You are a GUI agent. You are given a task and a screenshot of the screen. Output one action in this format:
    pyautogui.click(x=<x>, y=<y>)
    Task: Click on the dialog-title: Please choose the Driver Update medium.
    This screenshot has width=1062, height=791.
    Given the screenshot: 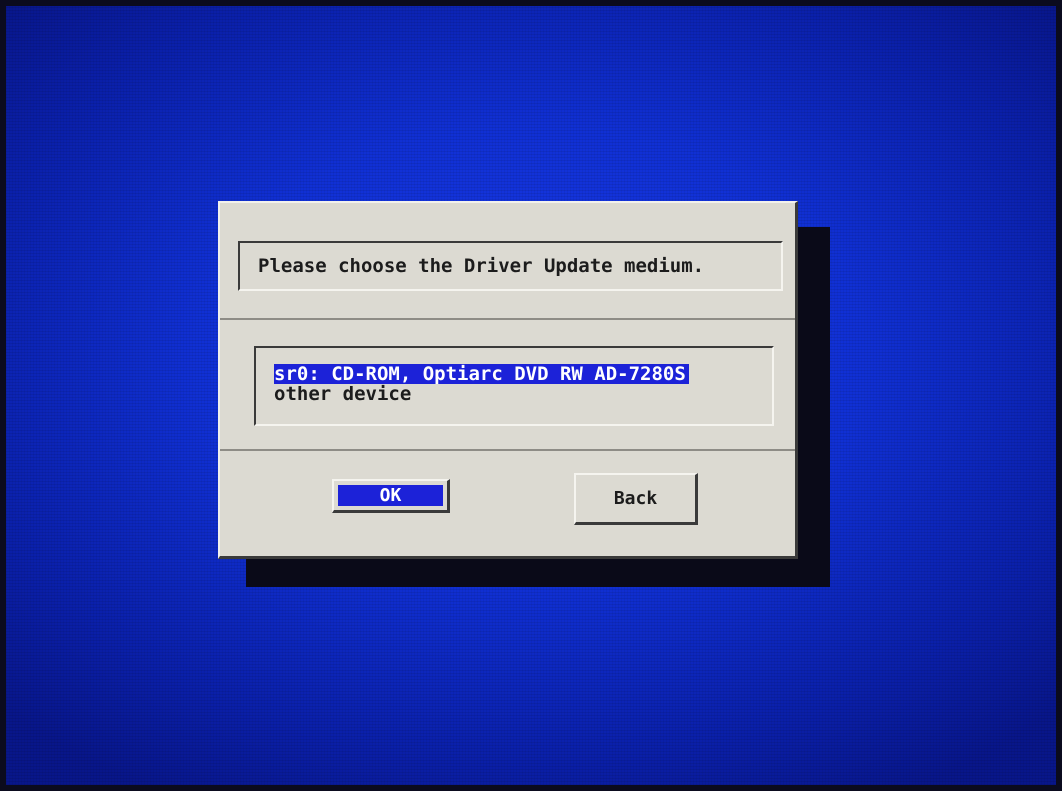 What is the action you would take?
    pyautogui.click(x=481, y=266)
    